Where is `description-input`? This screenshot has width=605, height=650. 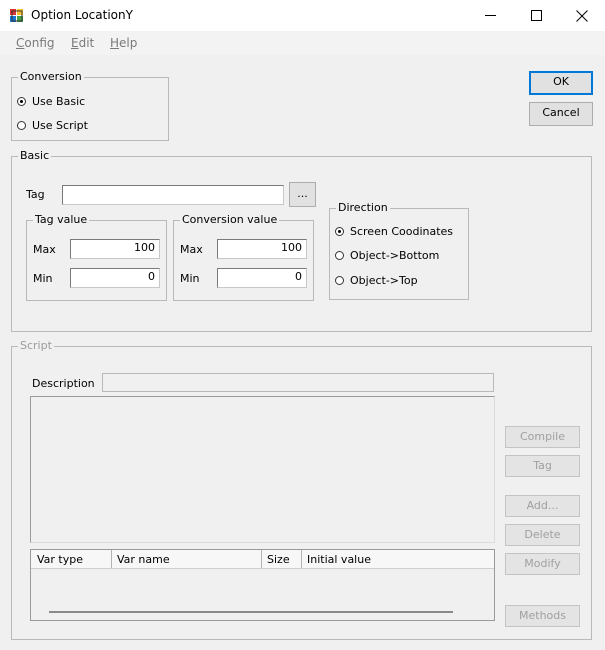 description-input is located at coordinates (298, 382).